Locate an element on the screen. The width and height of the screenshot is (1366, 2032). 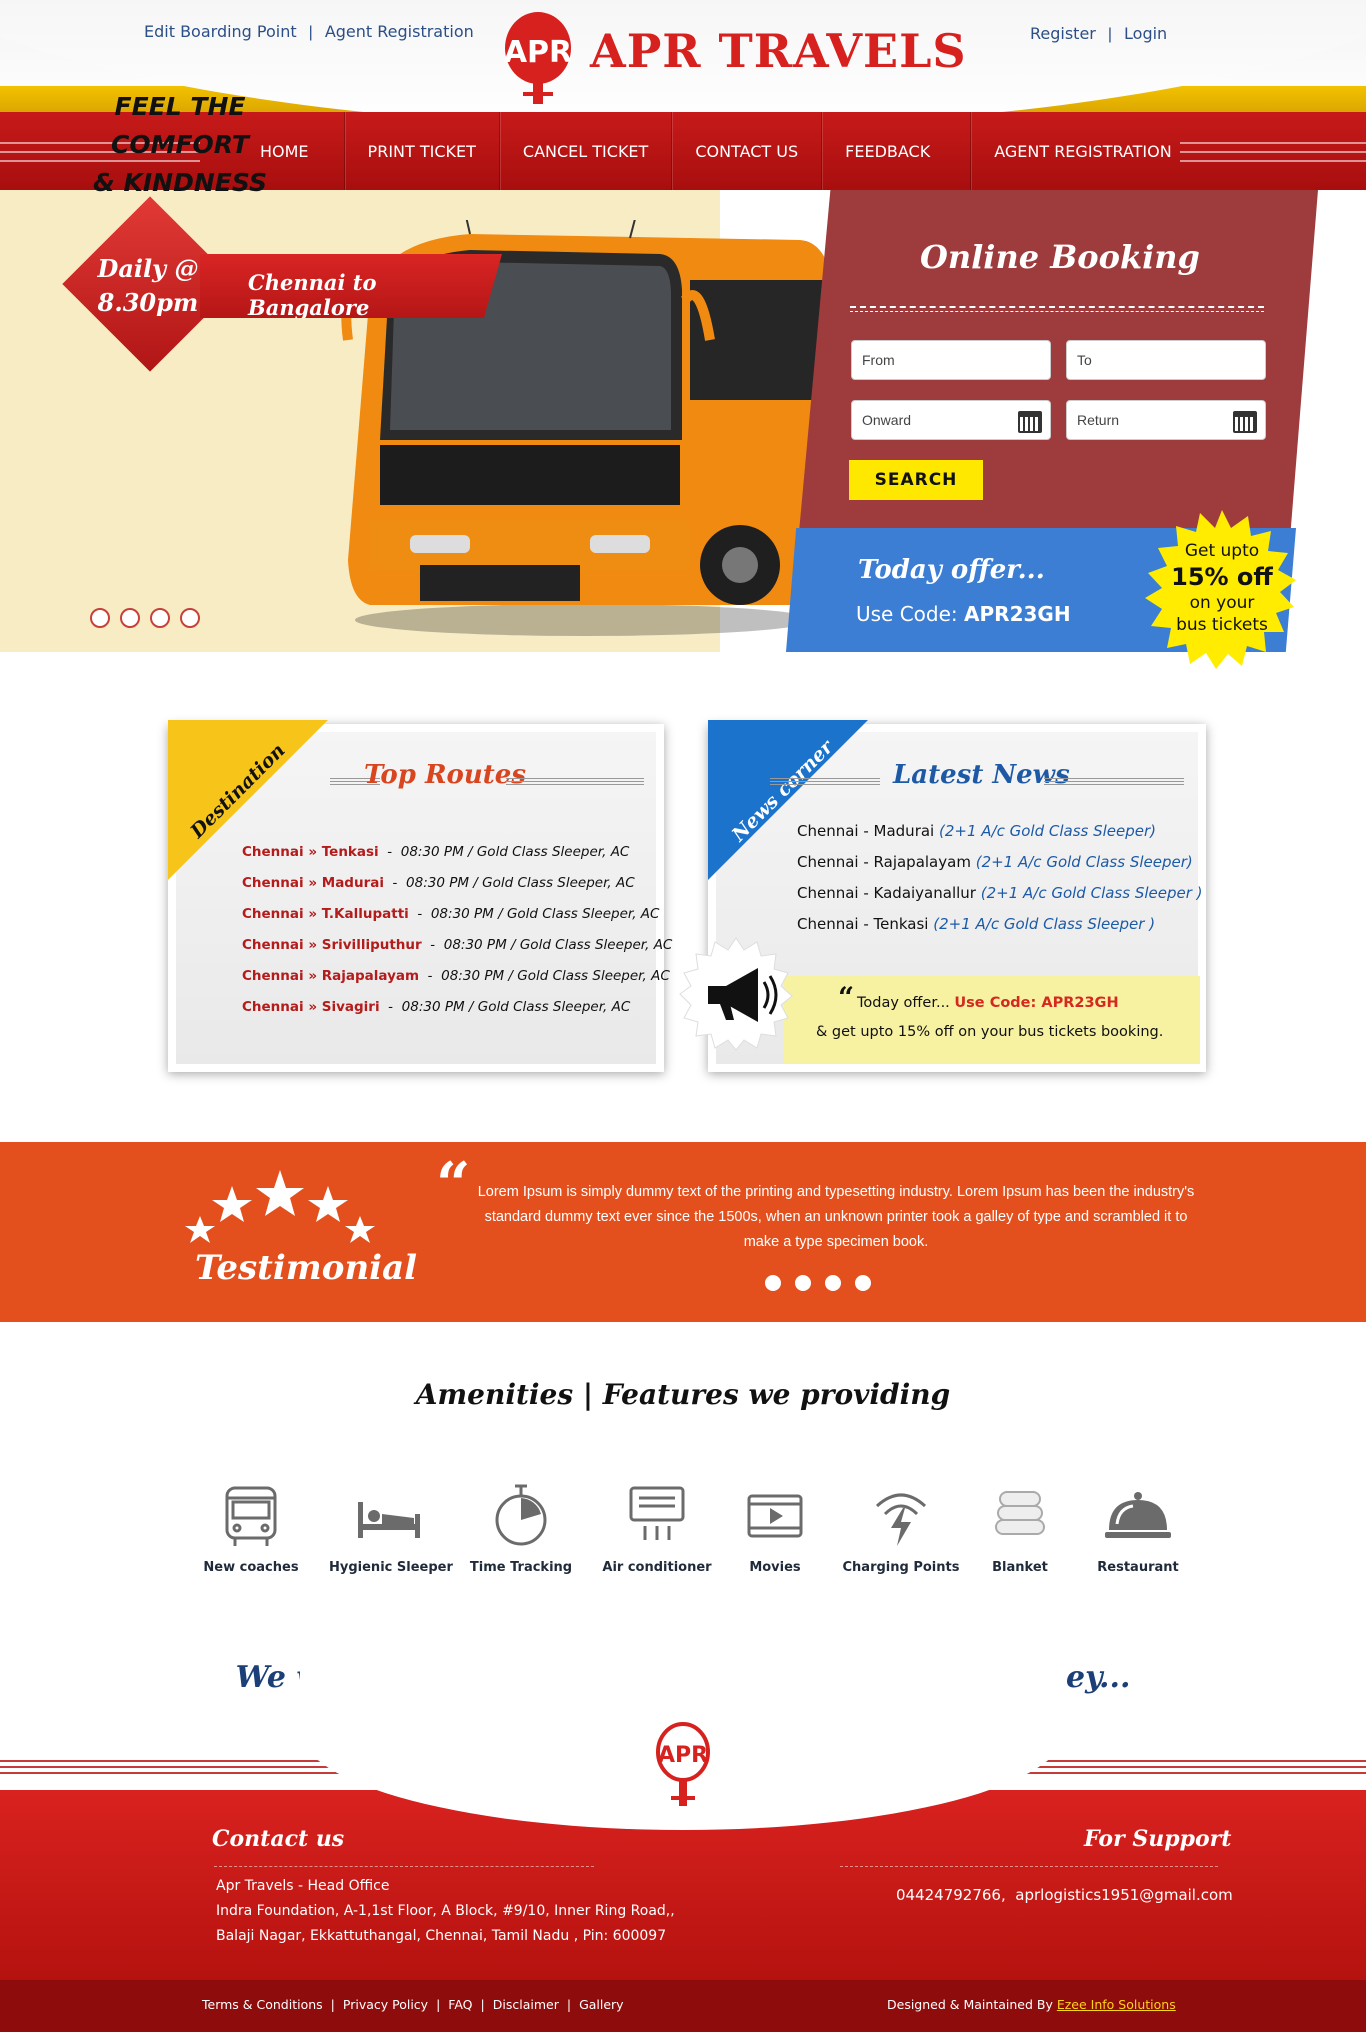
login-link: Login is located at coordinates (1145, 33).